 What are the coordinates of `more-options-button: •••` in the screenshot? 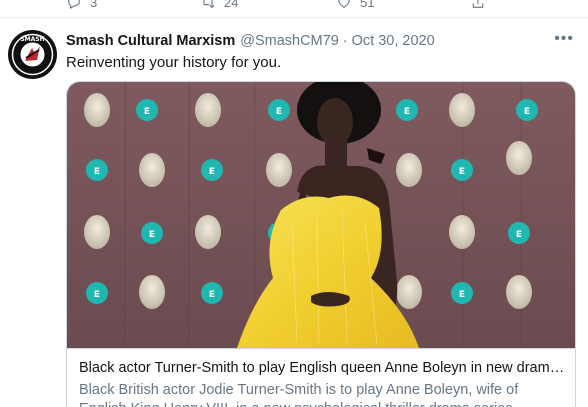 It's located at (564, 39).